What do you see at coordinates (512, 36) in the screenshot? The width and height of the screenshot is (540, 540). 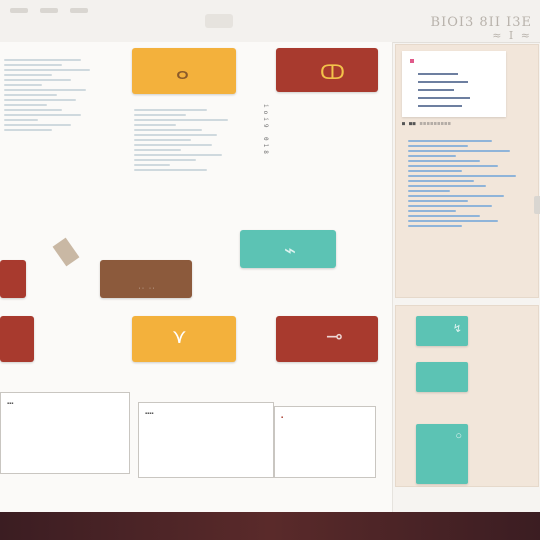 I see `brand-line-2: ≈ I ≈` at bounding box center [512, 36].